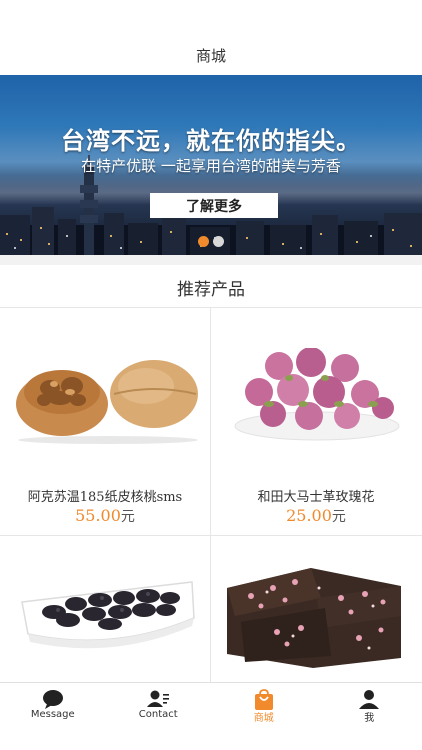 Image resolution: width=422 pixels, height=750 pixels. I want to click on tab-label: Contact, so click(158, 714).